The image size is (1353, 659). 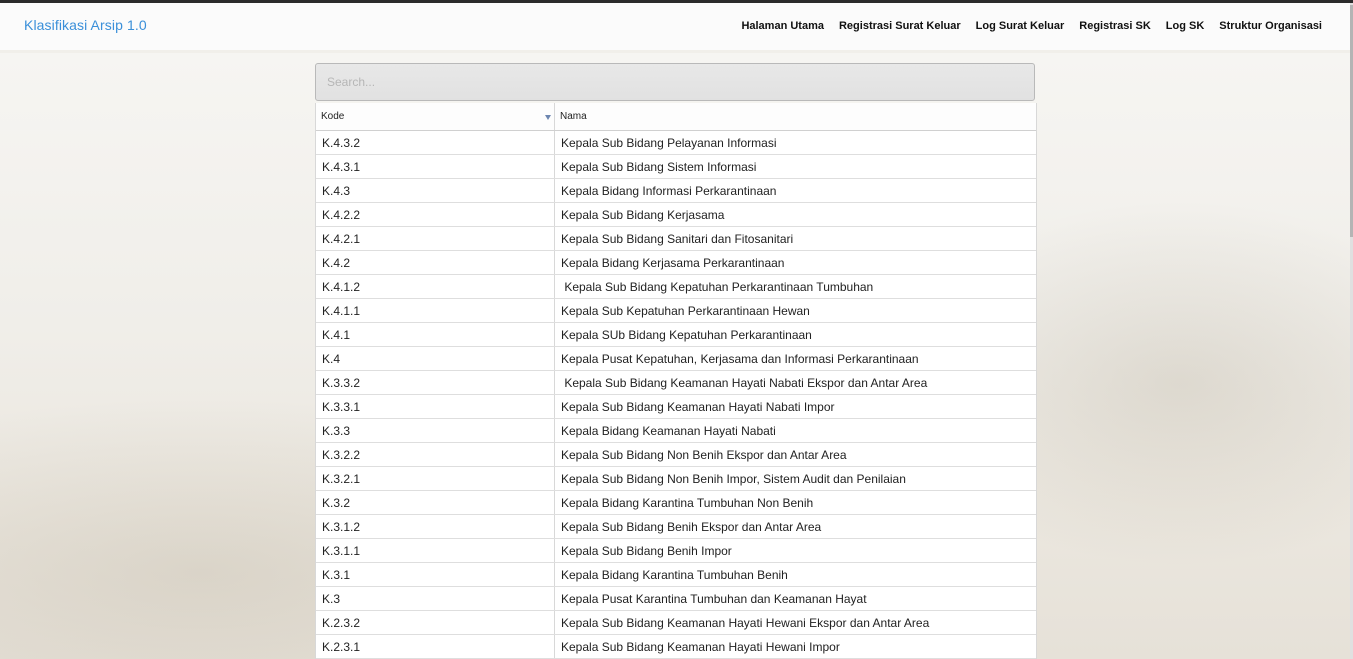 What do you see at coordinates (795, 214) in the screenshot?
I see `cell-nama: Kepala Sub Bidang Kerjasama` at bounding box center [795, 214].